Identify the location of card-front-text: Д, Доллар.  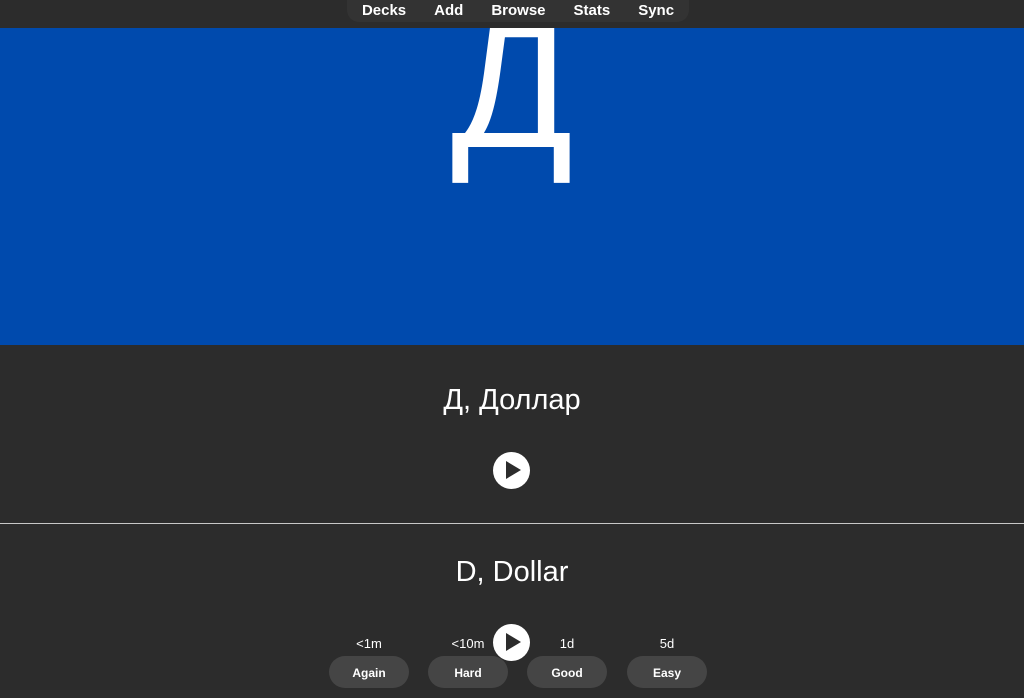
(512, 400).